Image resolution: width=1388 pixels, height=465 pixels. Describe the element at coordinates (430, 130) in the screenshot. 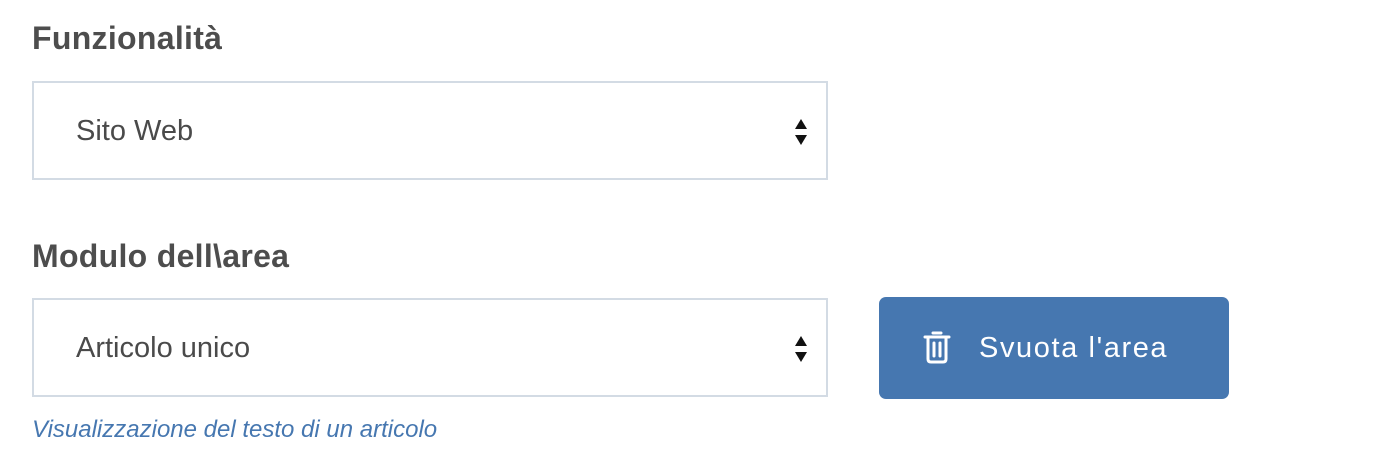

I see `funzionalita-select: Sito Web` at that location.